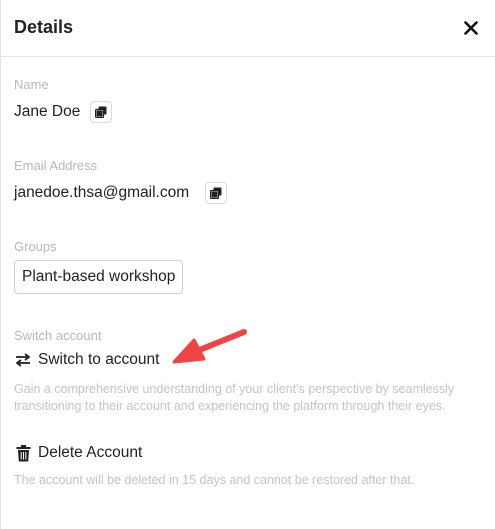 Image resolution: width=495 pixels, height=529 pixels. What do you see at coordinates (56, 165) in the screenshot?
I see `email-label: Email Address` at bounding box center [56, 165].